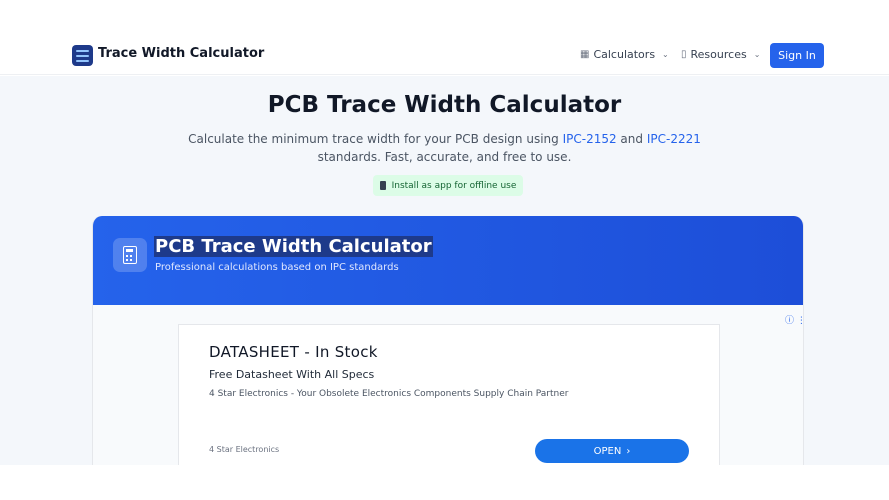  I want to click on brand-name: Trace Width Calculator, so click(181, 53).